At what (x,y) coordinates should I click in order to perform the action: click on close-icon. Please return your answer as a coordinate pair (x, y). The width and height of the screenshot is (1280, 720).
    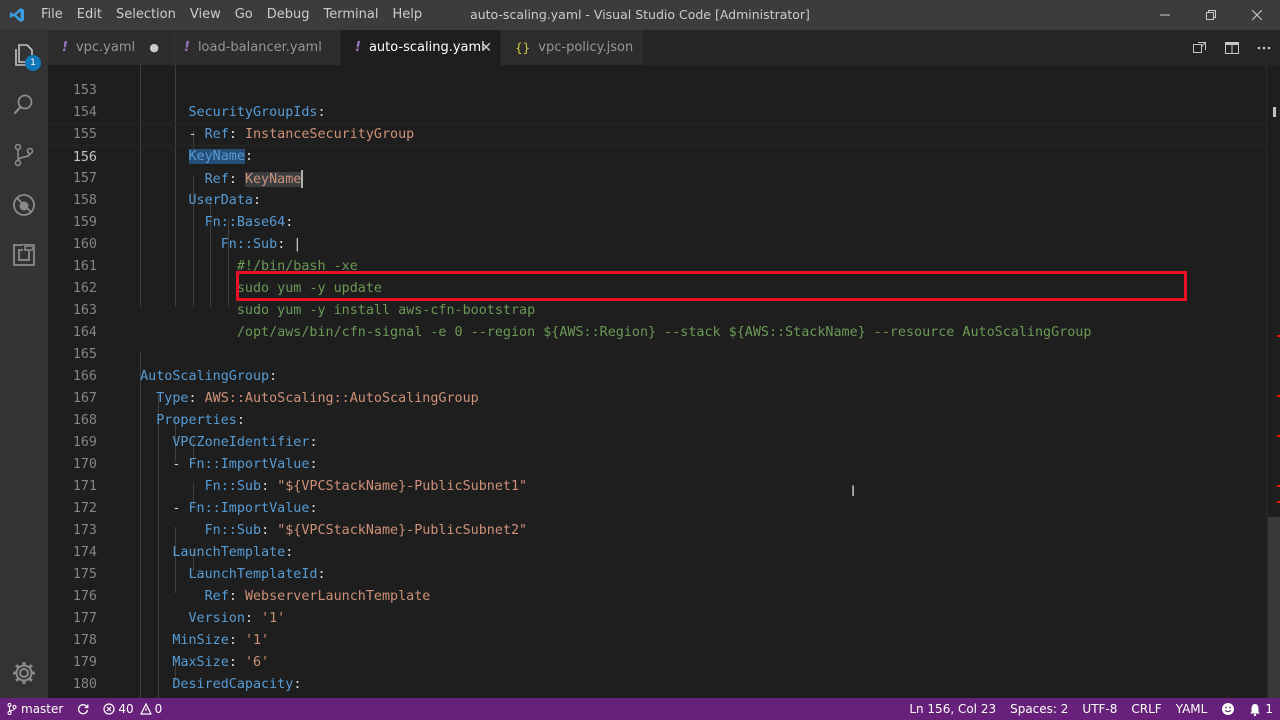
    Looking at the image, I should click on (1257, 15).